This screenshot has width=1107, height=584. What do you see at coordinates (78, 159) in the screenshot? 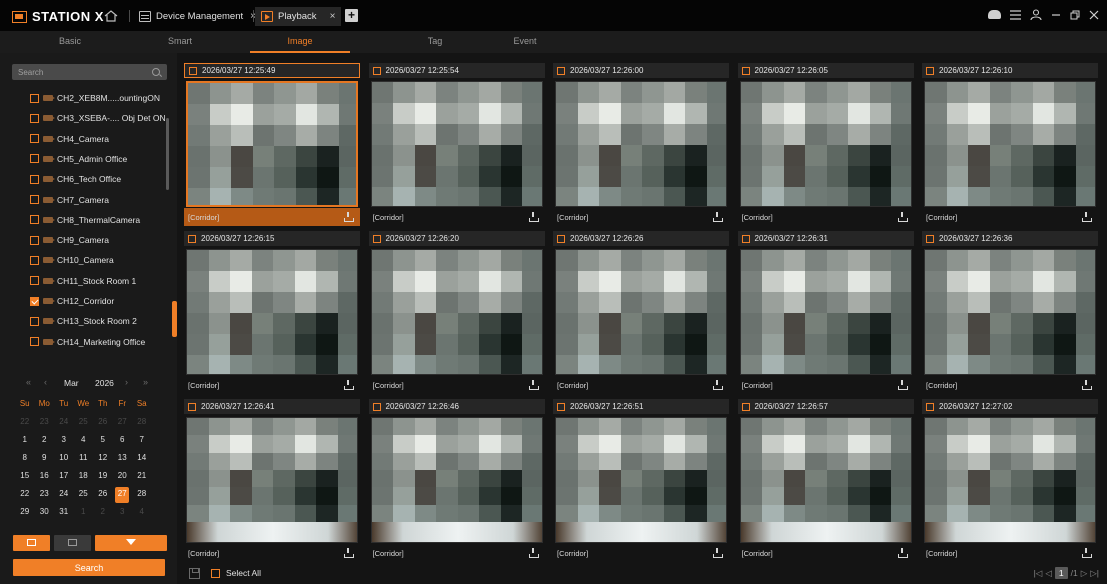
I see `channel-item: CH5_Admin Office` at bounding box center [78, 159].